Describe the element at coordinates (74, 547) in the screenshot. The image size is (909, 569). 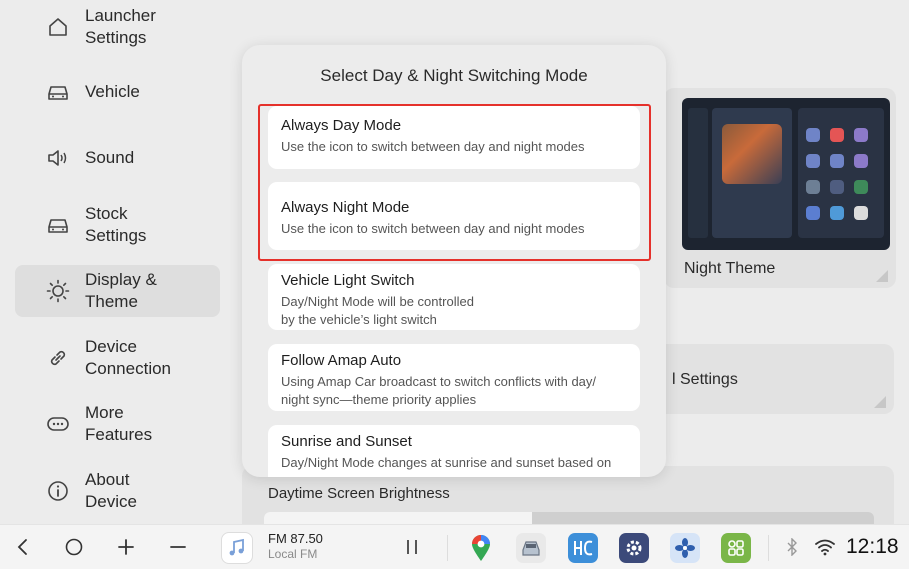
I see `home-circle-icon` at that location.